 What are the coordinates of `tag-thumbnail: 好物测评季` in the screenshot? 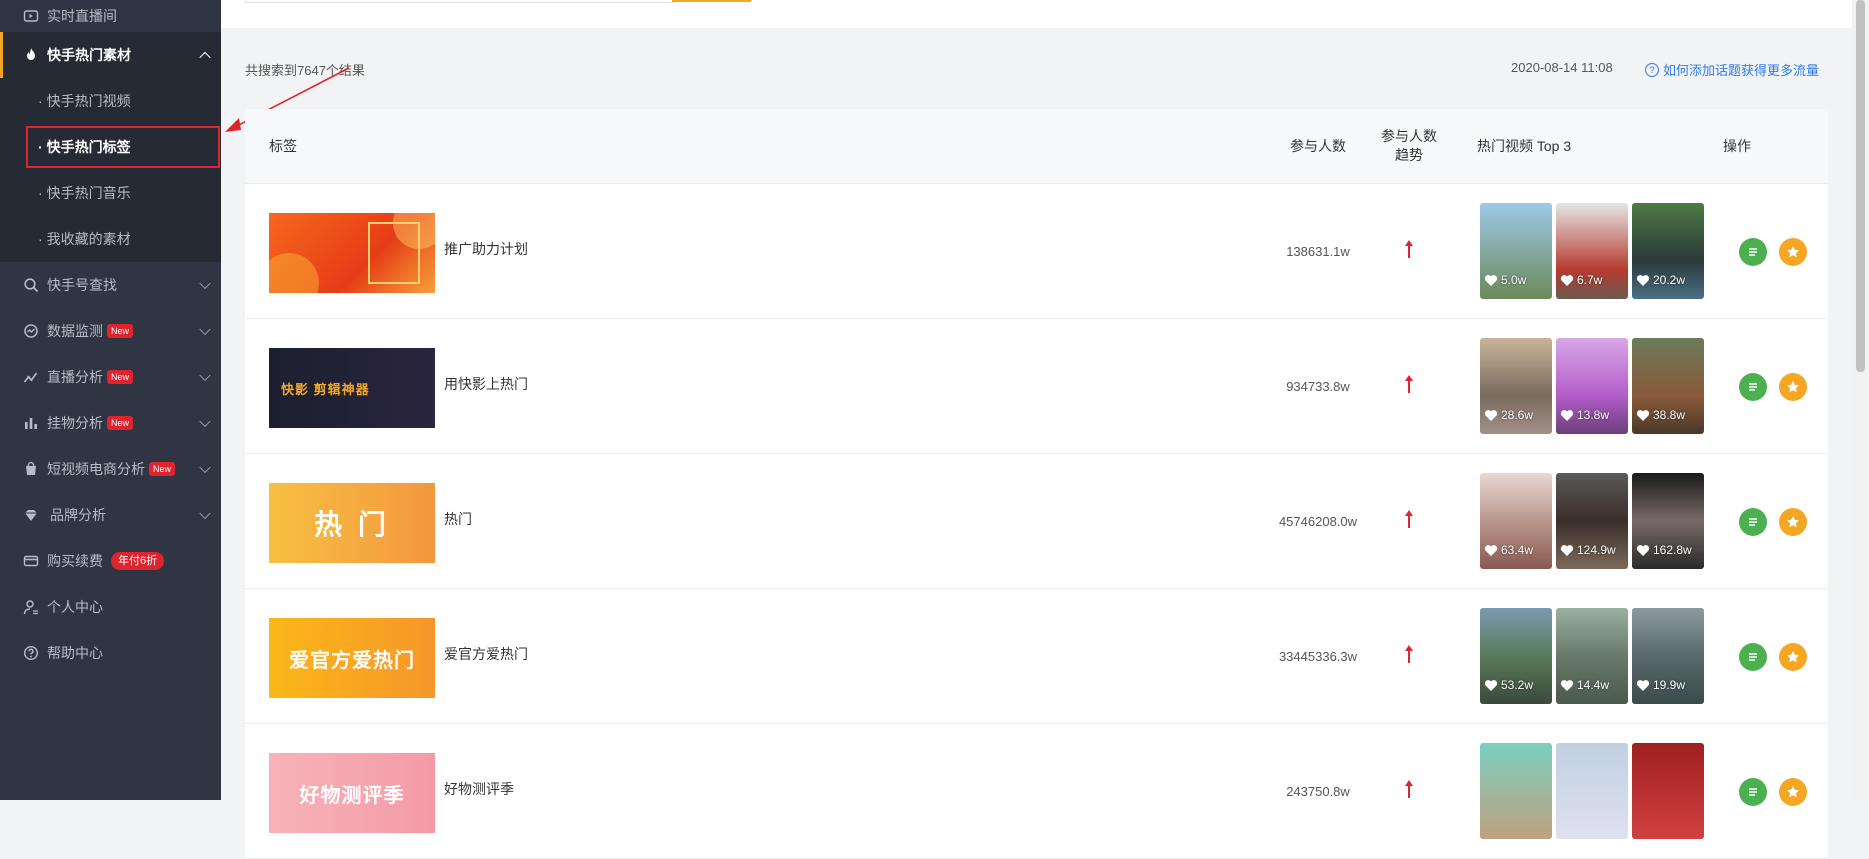 It's located at (352, 793).